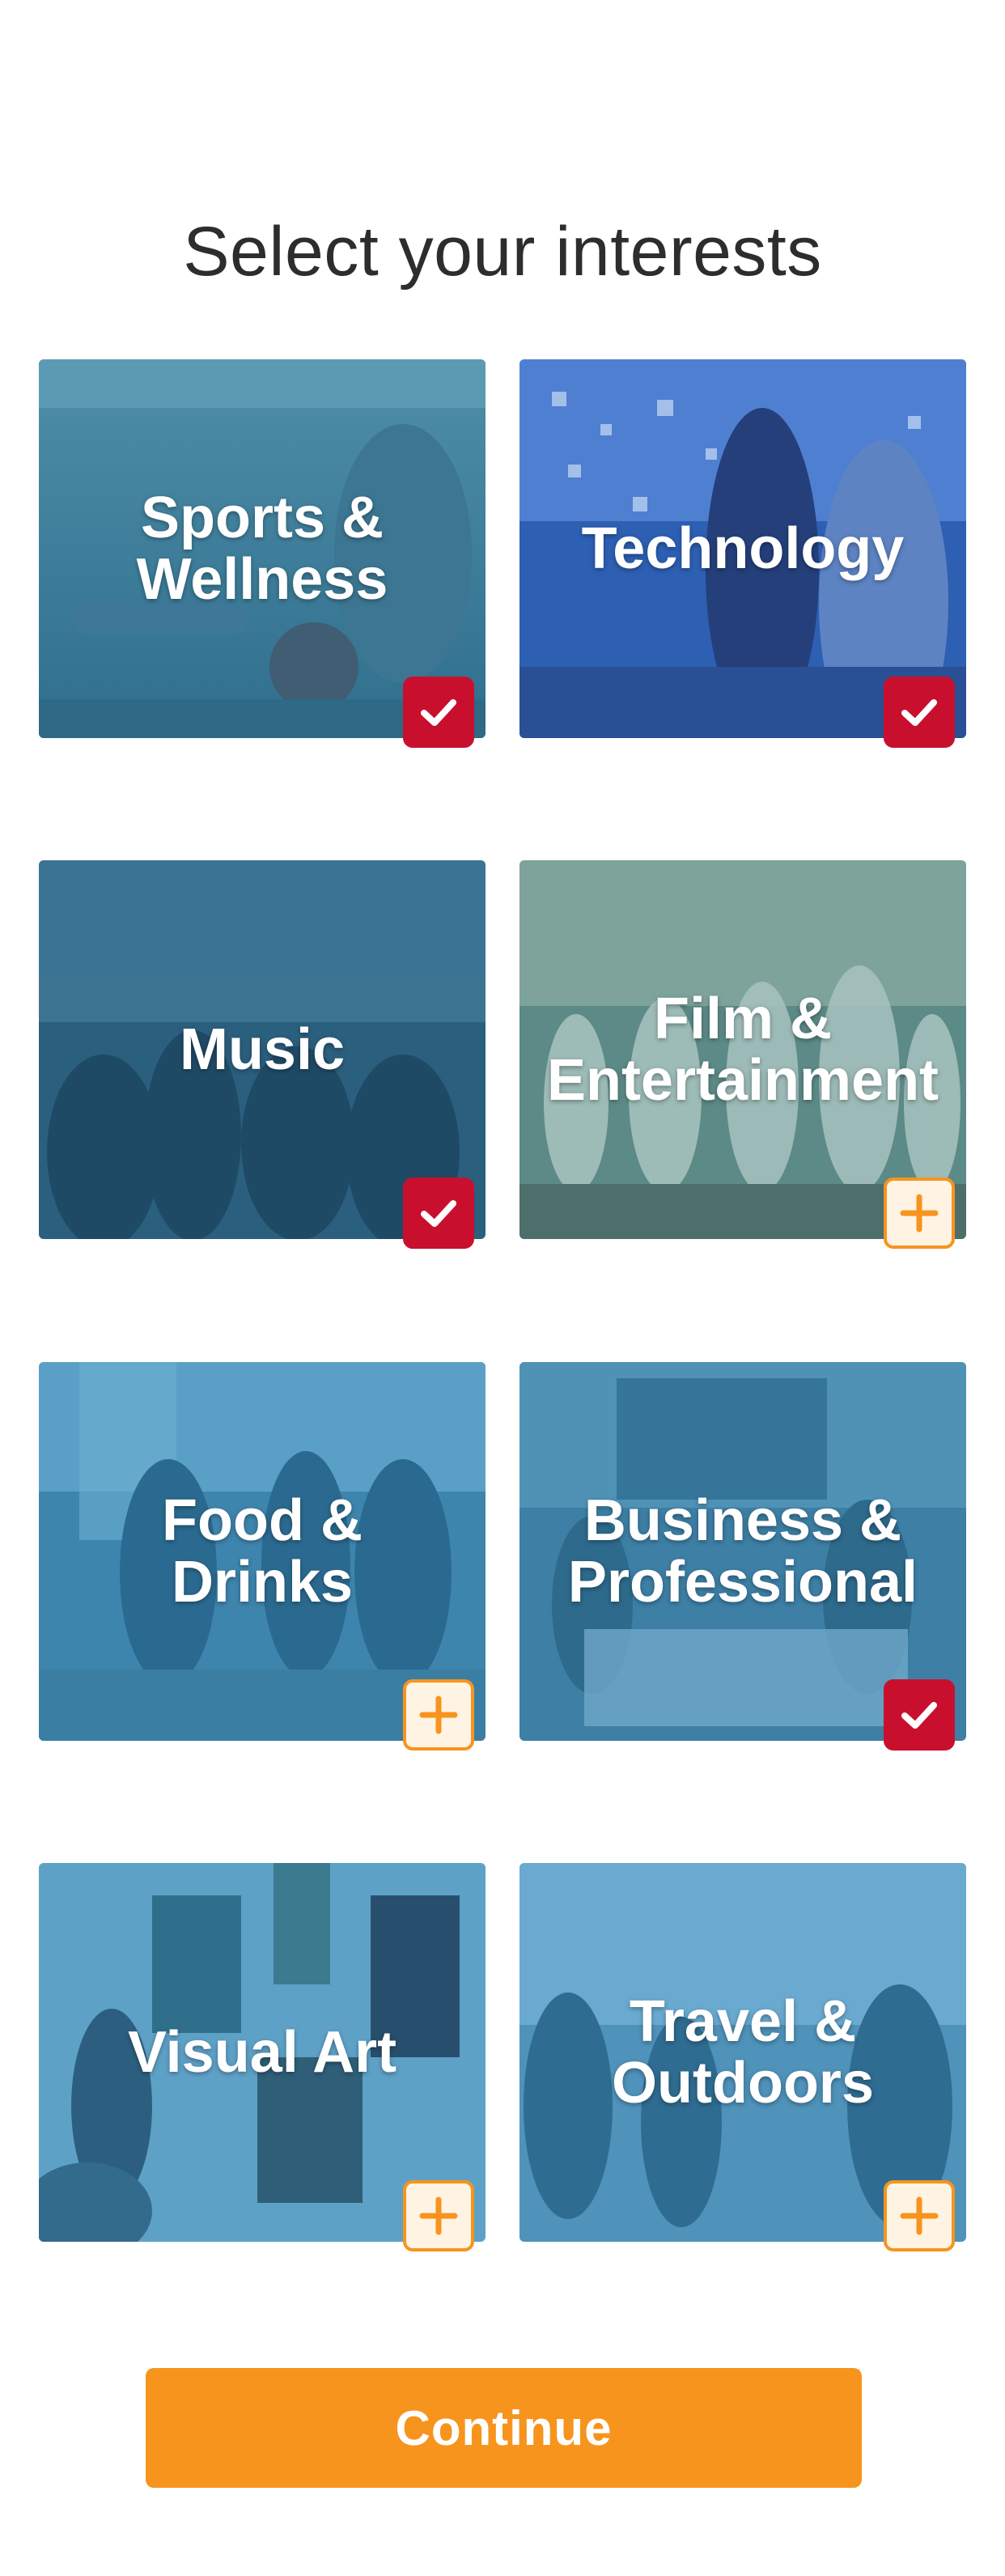  Describe the element at coordinates (504, 2428) in the screenshot. I see `continue-button: Continue` at that location.